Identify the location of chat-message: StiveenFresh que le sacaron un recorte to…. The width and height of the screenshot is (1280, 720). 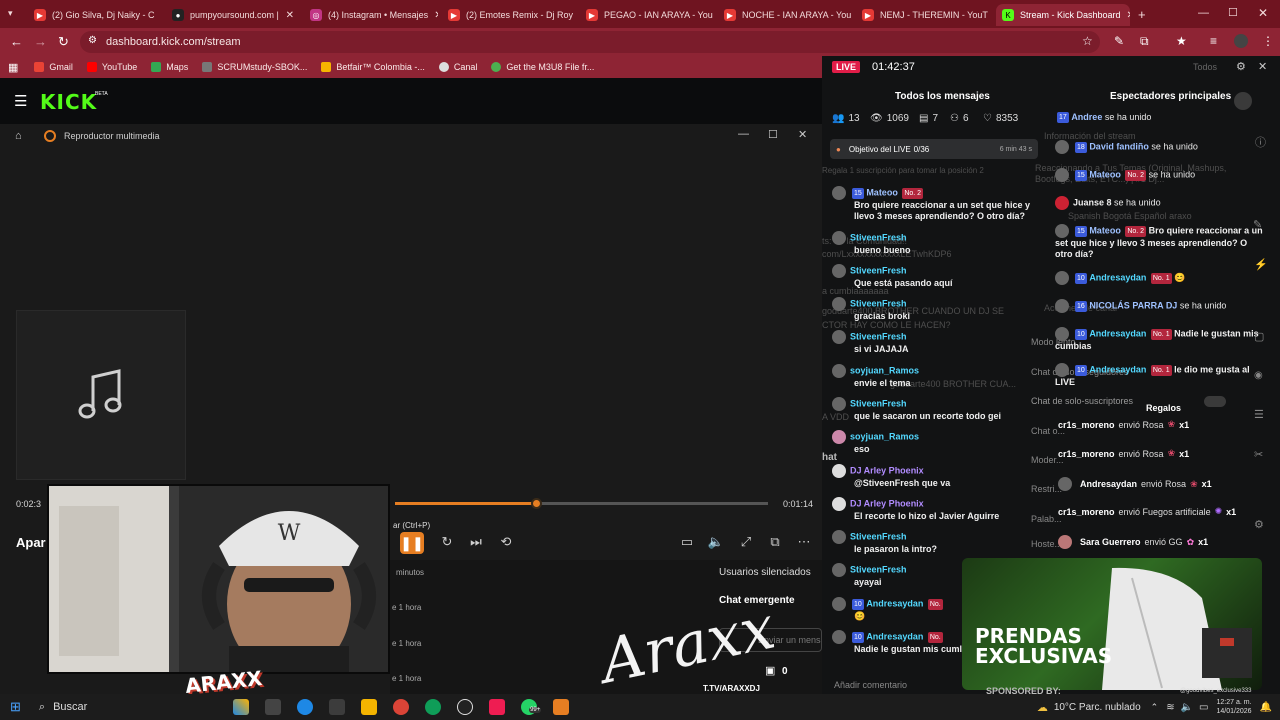
(932, 409).